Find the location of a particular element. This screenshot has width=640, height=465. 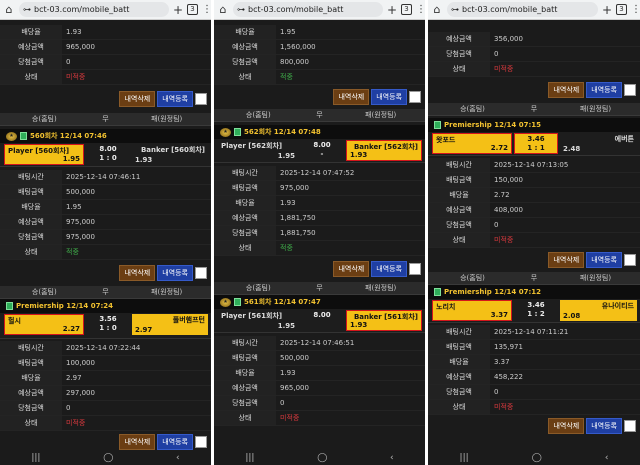

away-team-option: Banker [562회차] 1.93 is located at coordinates (384, 150).